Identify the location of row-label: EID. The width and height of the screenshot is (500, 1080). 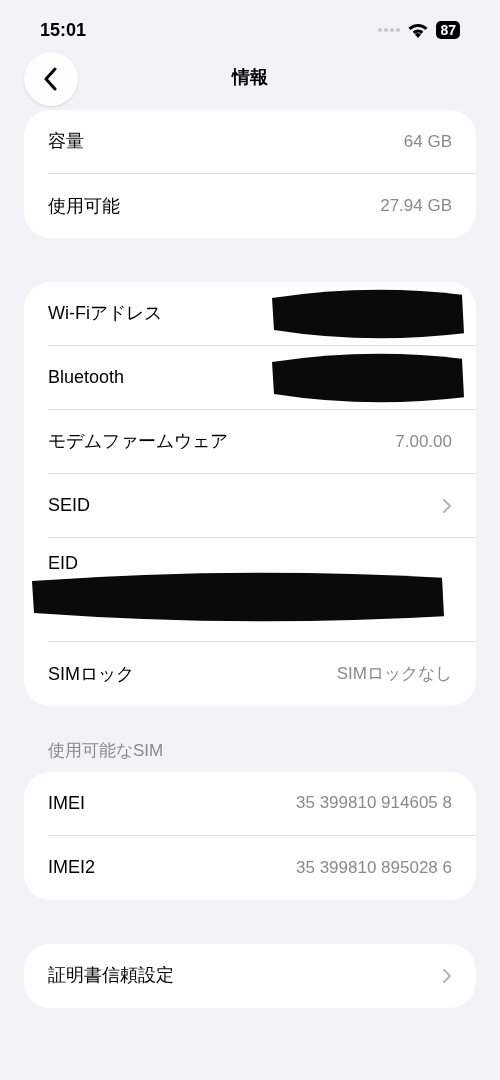
(63, 563).